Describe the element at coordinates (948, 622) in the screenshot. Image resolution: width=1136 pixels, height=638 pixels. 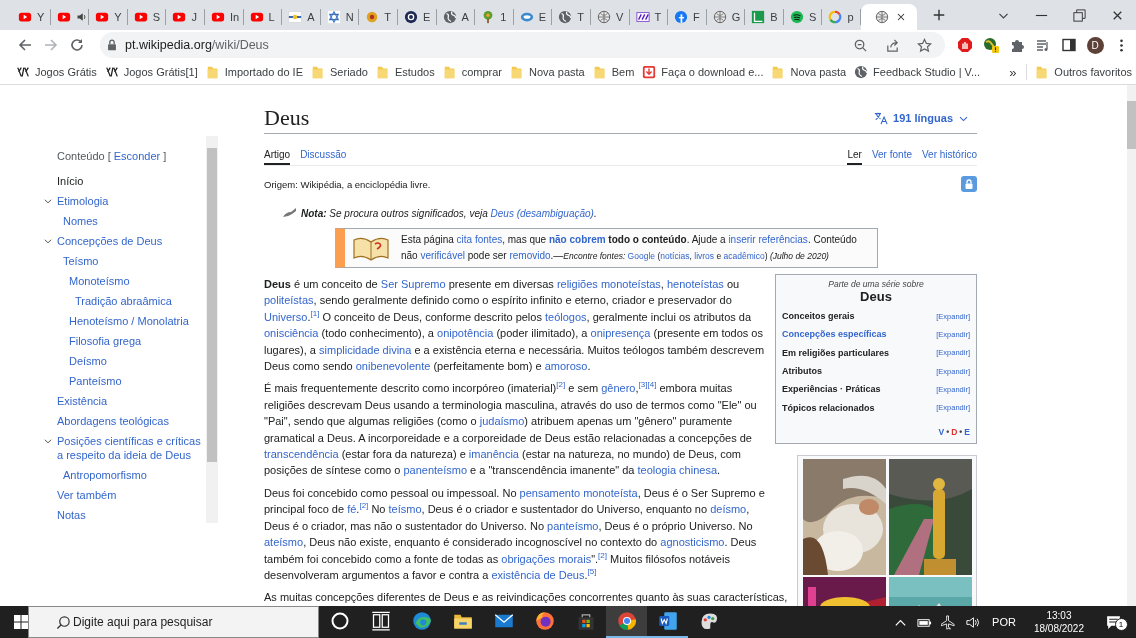
I see `airplane-icon` at that location.